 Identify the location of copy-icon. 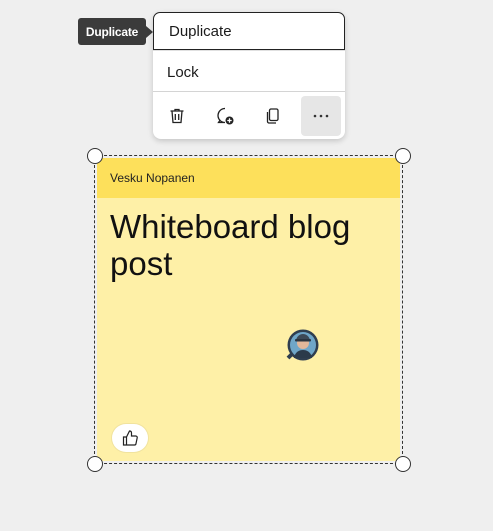
(272, 116).